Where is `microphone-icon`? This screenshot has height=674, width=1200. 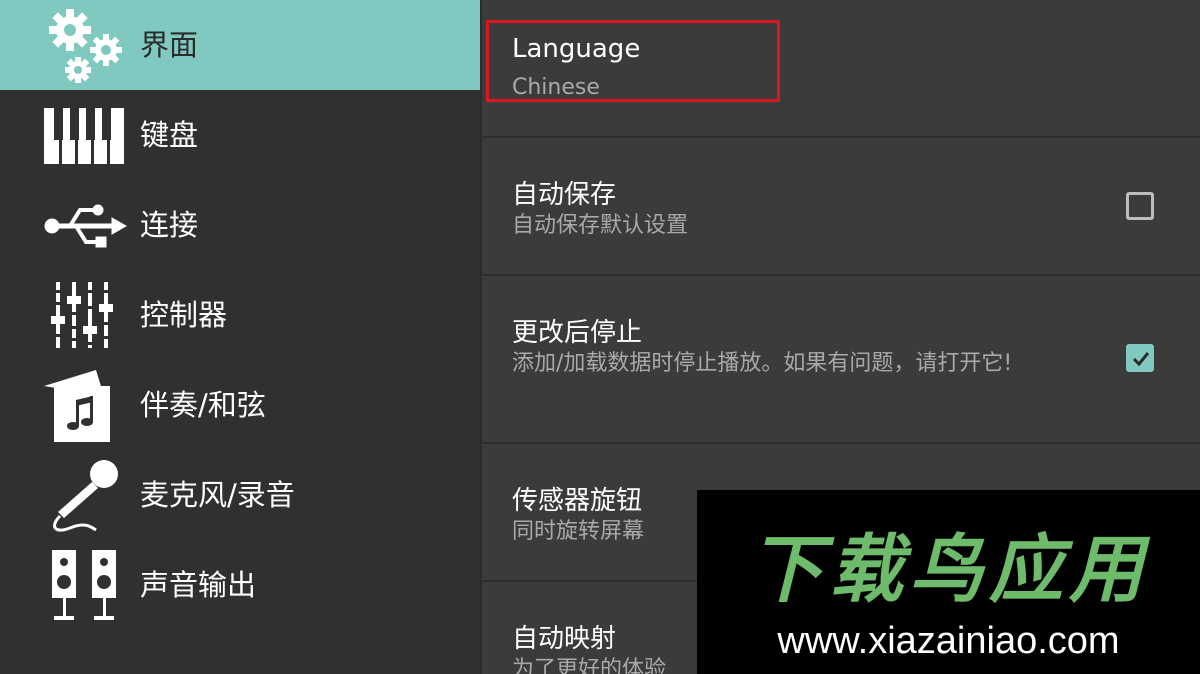 microphone-icon is located at coordinates (84, 495).